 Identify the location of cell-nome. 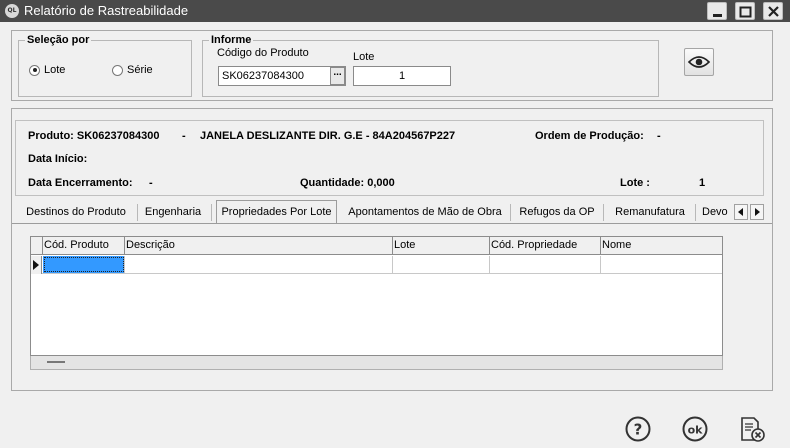
(661, 264).